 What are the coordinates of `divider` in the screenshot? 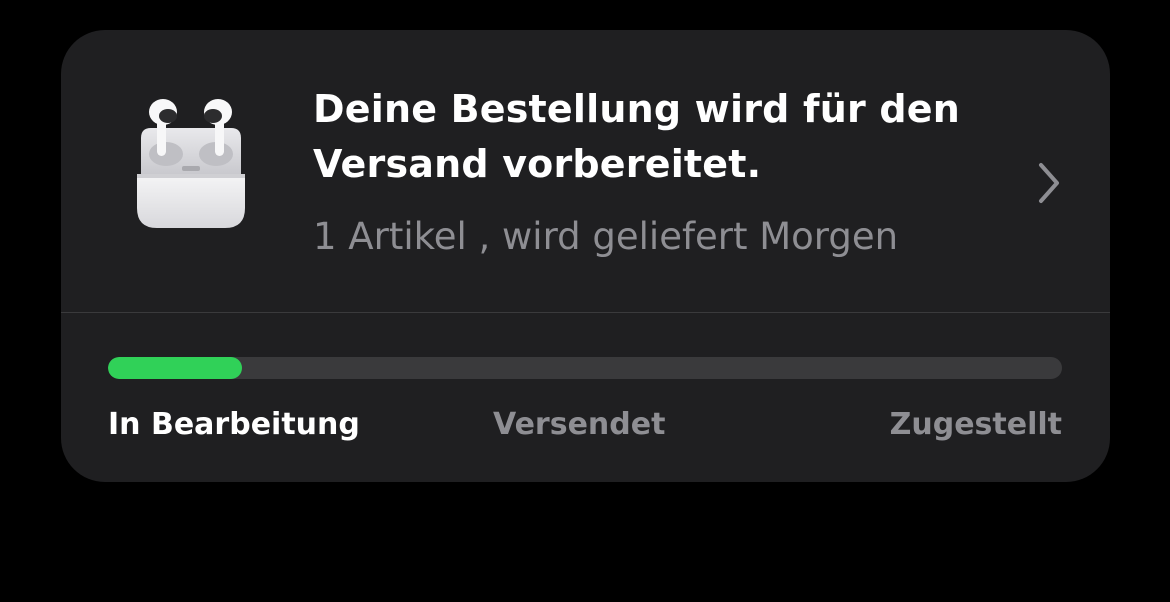 It's located at (585, 312).